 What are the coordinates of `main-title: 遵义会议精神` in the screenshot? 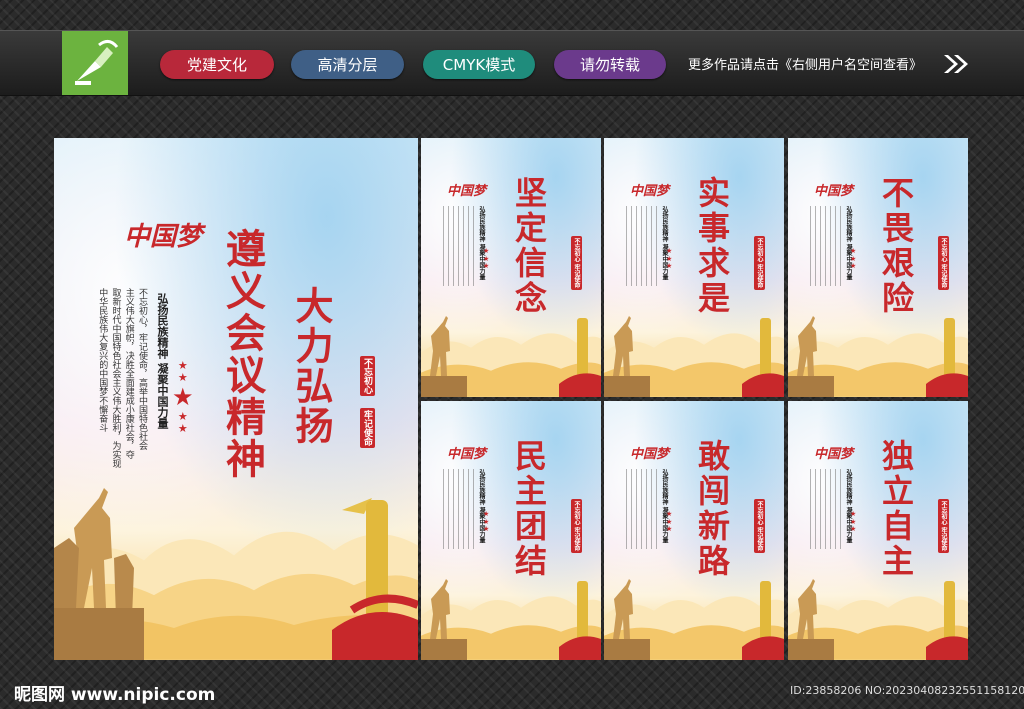 It's located at (242, 354).